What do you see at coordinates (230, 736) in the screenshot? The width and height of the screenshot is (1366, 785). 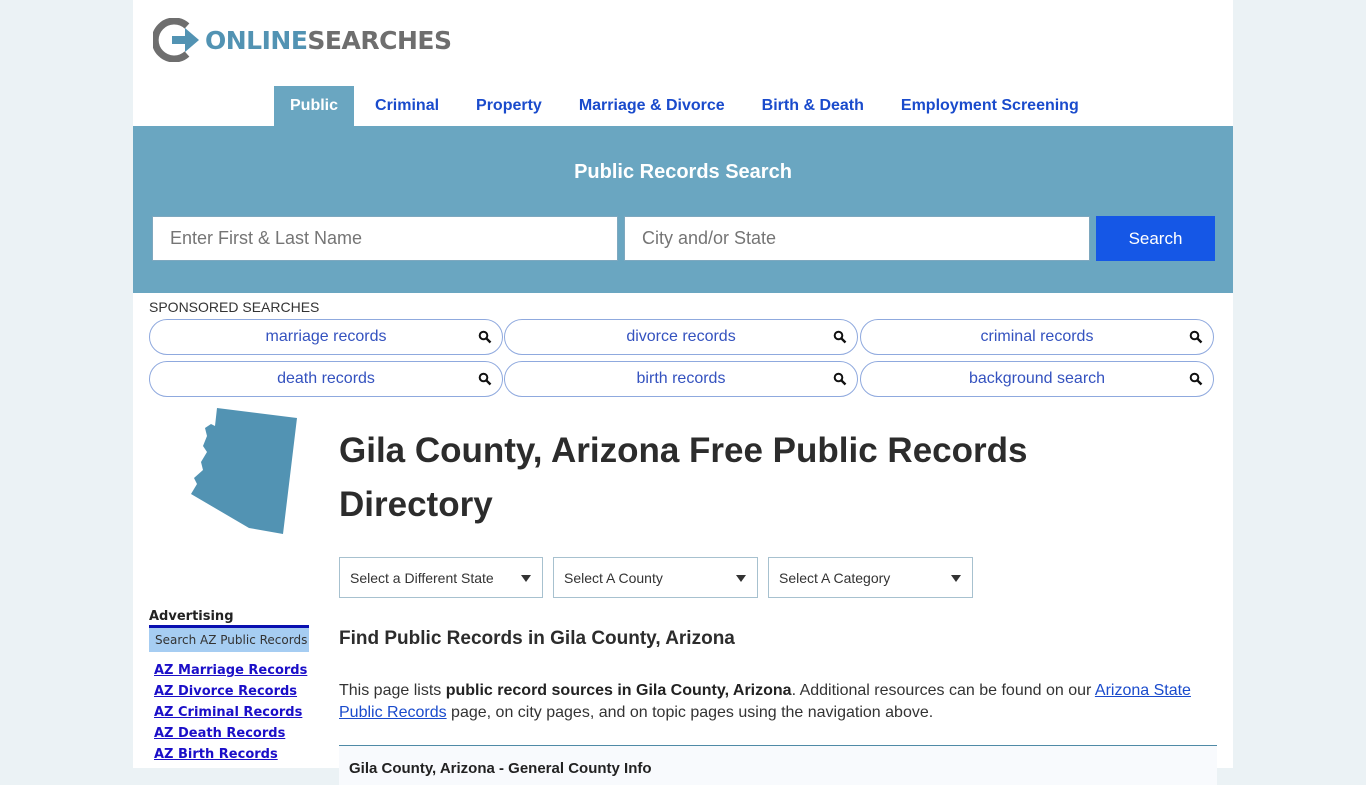 I see `az-death-records-link: AZ Death Records` at bounding box center [230, 736].